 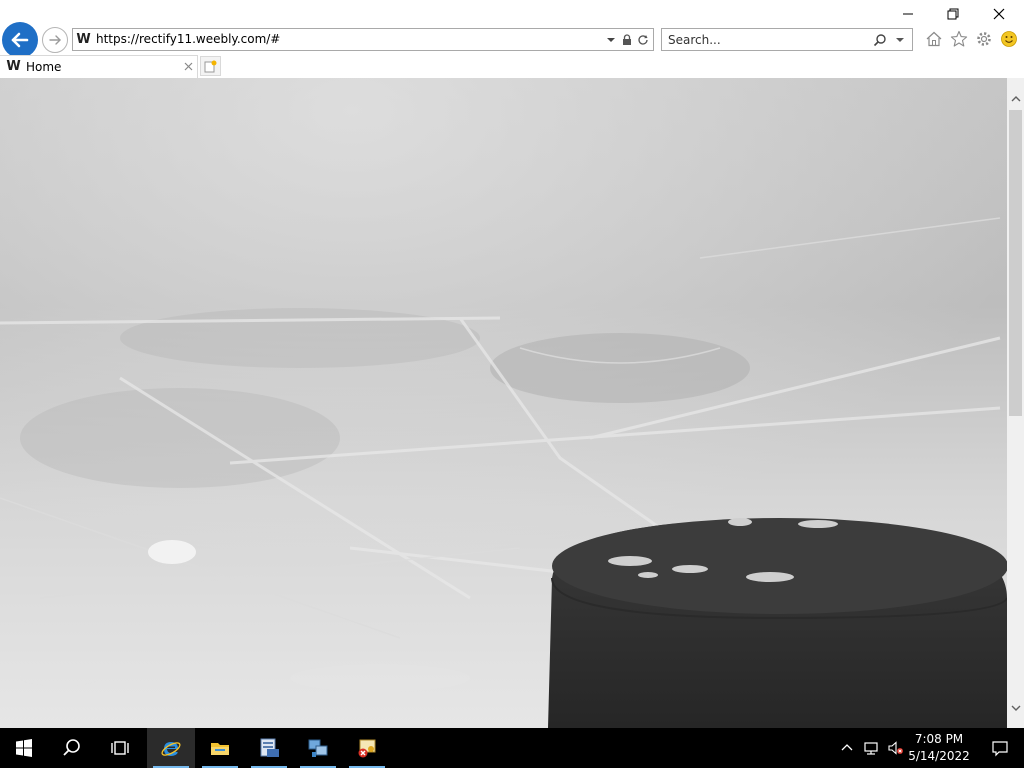 I want to click on tab-title: Home, so click(x=44, y=67).